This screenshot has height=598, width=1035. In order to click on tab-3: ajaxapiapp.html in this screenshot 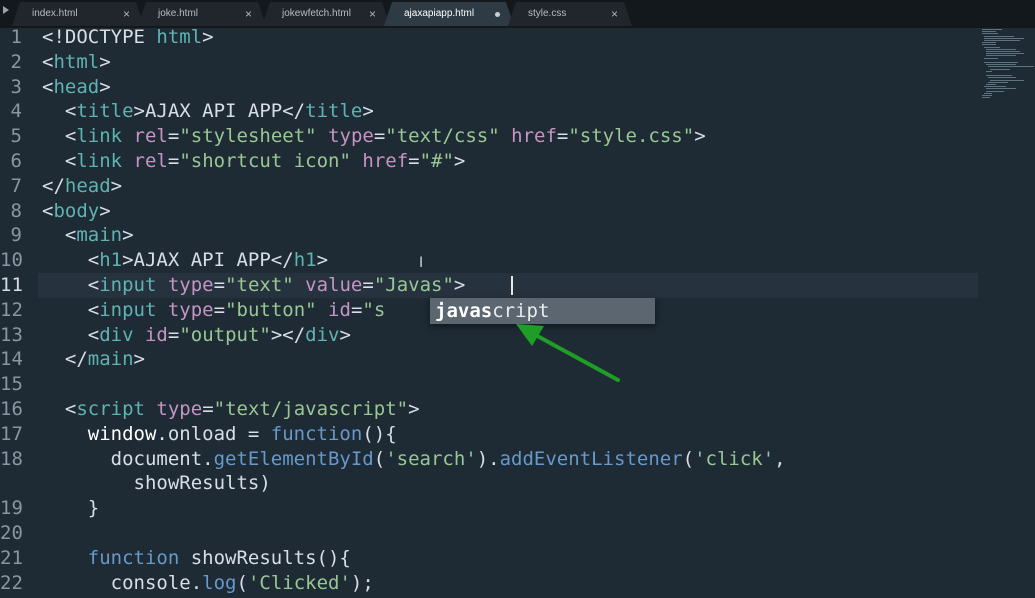, I will do `click(449, 14)`.